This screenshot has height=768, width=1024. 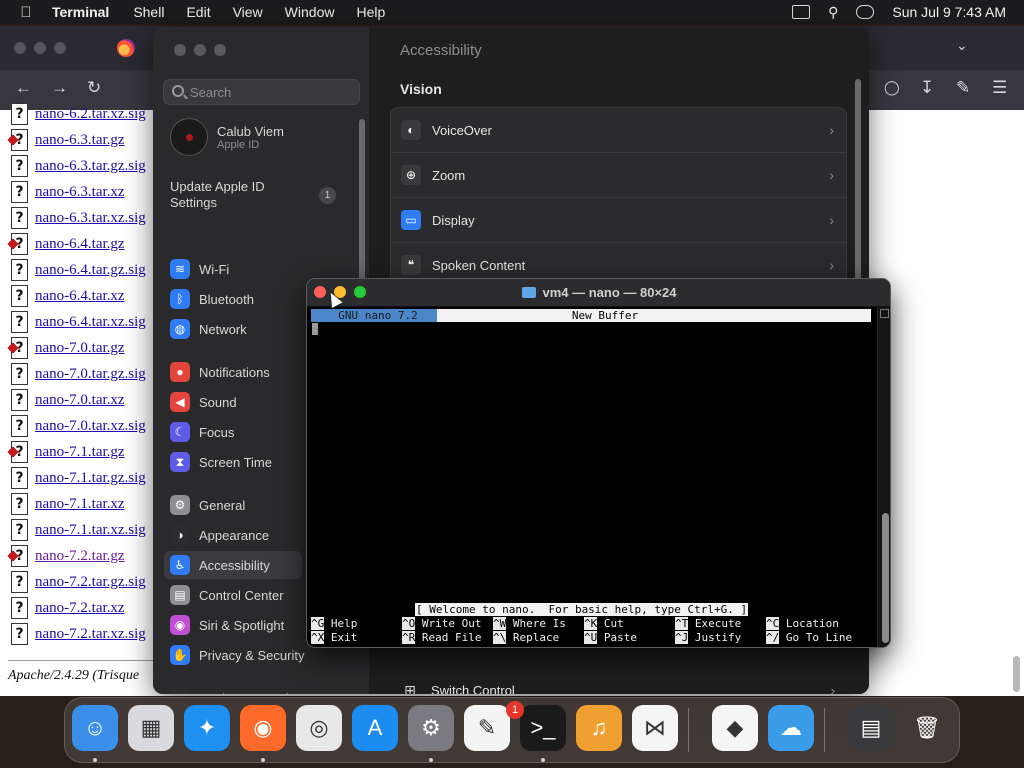 I want to click on menu-edit: Edit, so click(x=198, y=12).